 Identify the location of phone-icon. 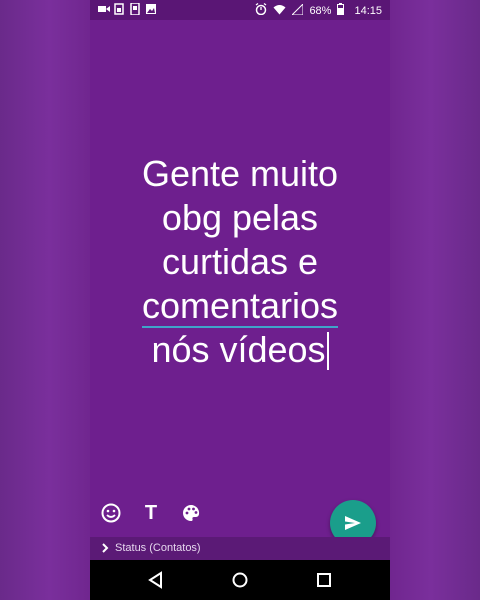
(135, 9).